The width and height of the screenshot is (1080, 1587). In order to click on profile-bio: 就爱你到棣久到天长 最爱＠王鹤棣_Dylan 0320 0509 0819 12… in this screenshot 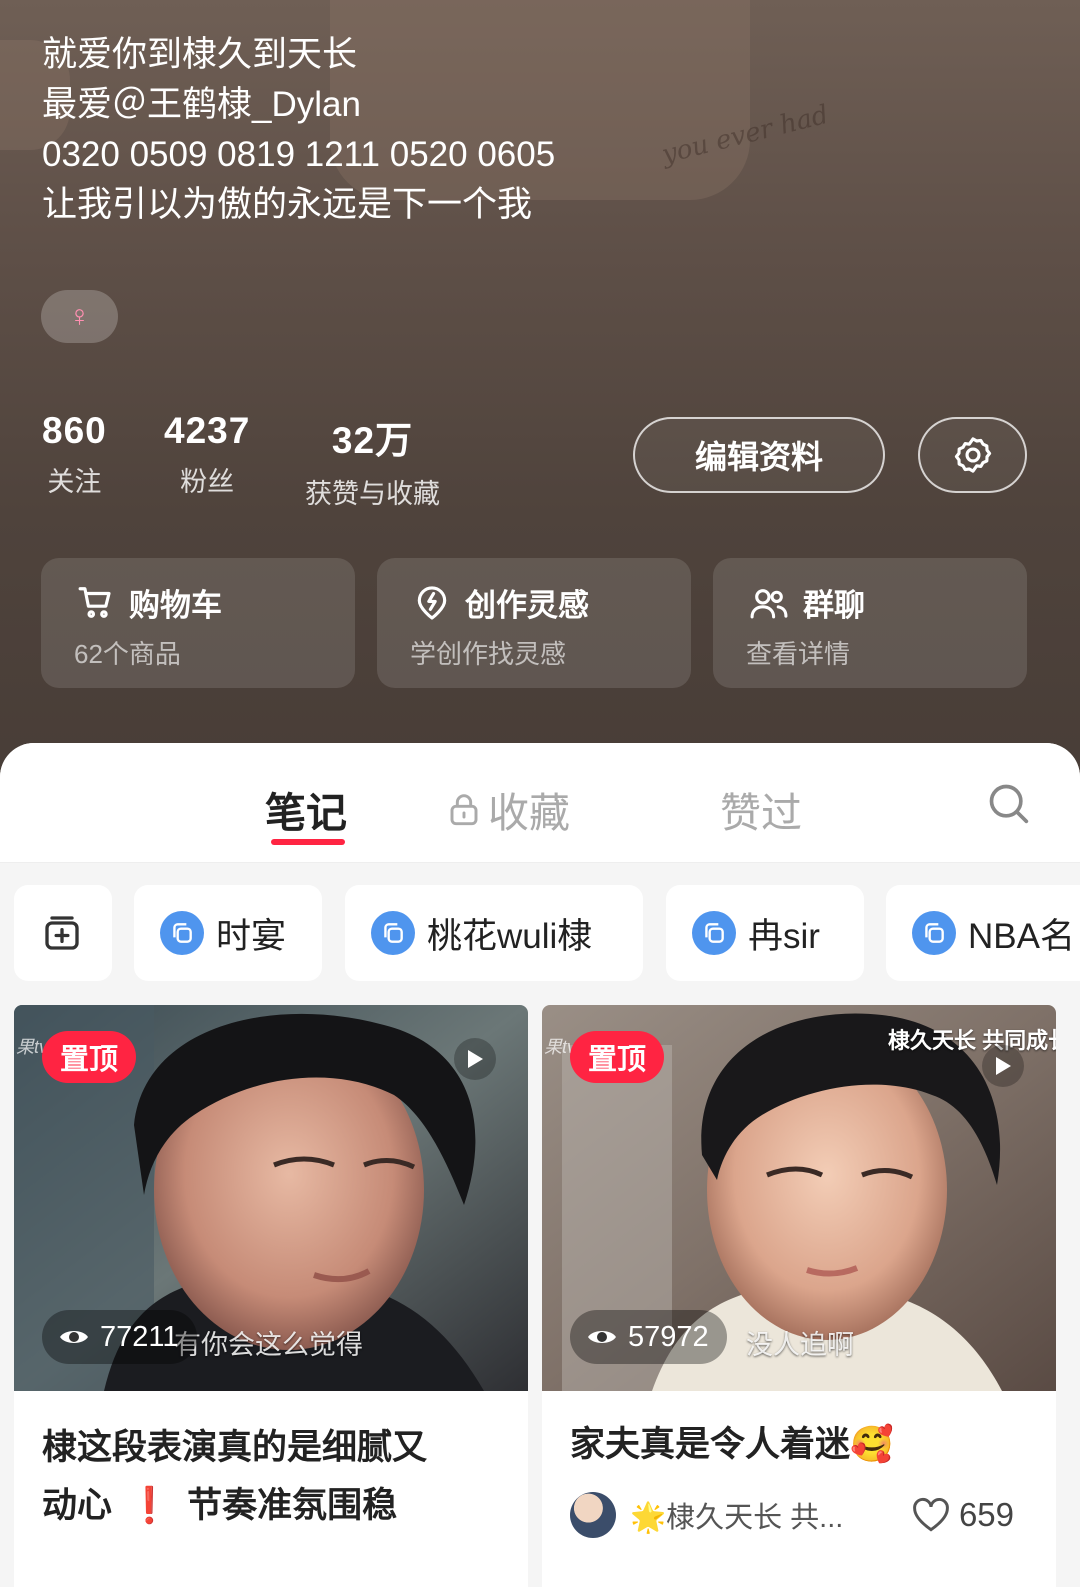, I will do `click(298, 130)`.